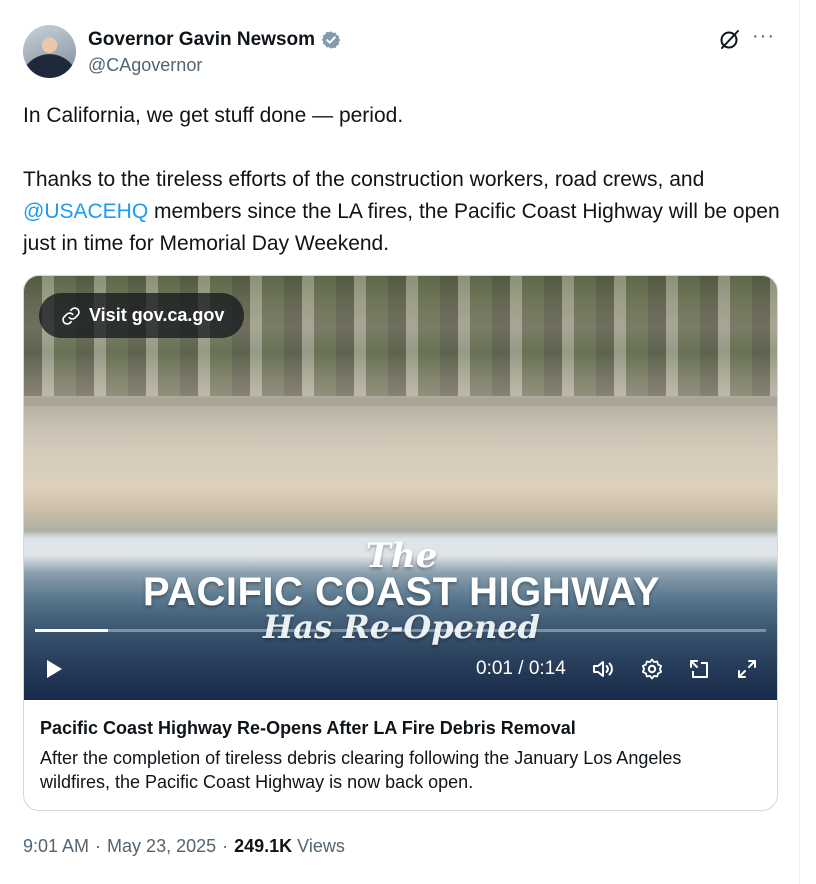 The width and height of the screenshot is (816, 884). What do you see at coordinates (49, 51) in the screenshot?
I see `author-avatar` at bounding box center [49, 51].